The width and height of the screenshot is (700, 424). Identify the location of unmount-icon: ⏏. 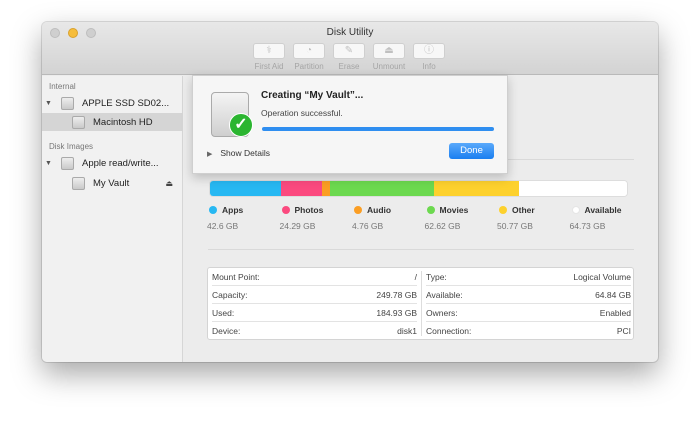
(389, 51).